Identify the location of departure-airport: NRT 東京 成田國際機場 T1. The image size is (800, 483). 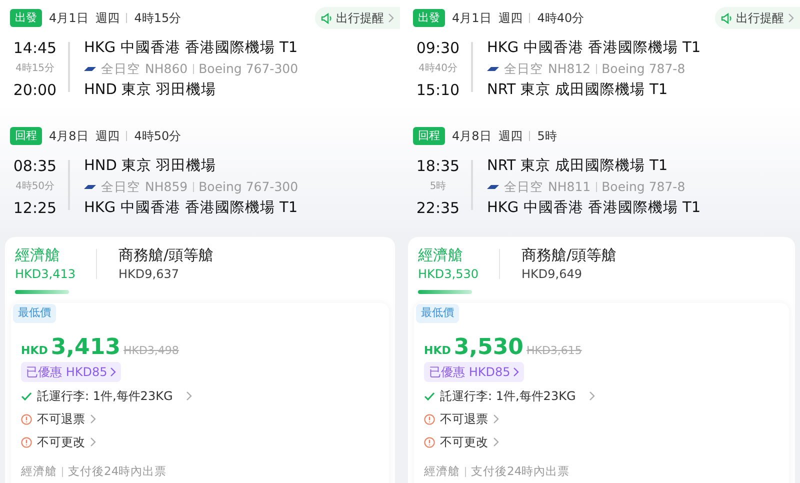
(578, 166).